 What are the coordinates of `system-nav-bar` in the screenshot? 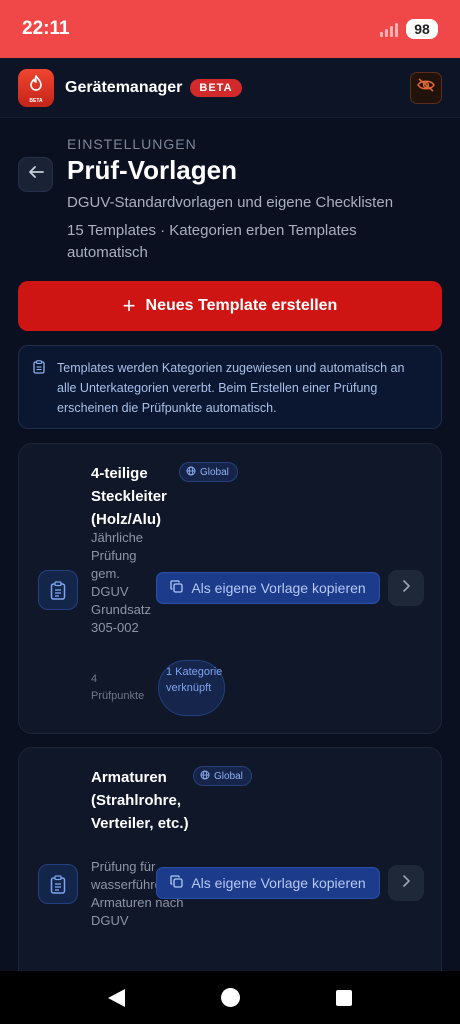 It's located at (230, 997).